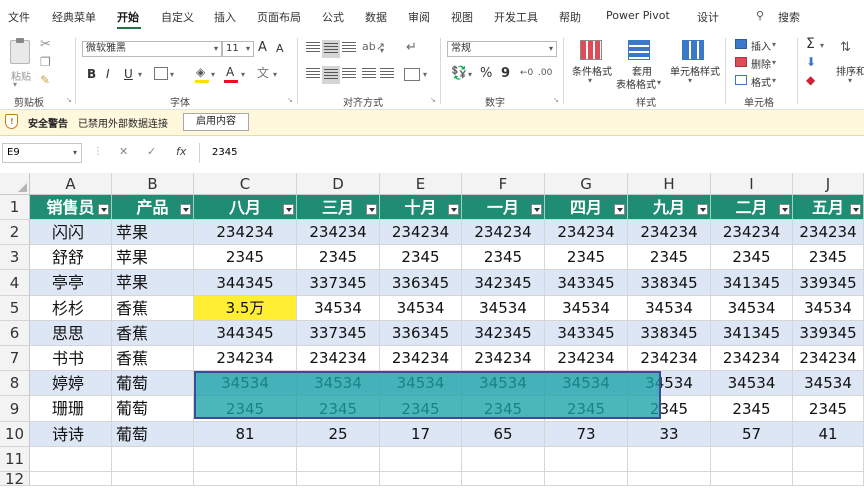  Describe the element at coordinates (153, 409) in the screenshot. I see `table-cell: 葡萄` at that location.